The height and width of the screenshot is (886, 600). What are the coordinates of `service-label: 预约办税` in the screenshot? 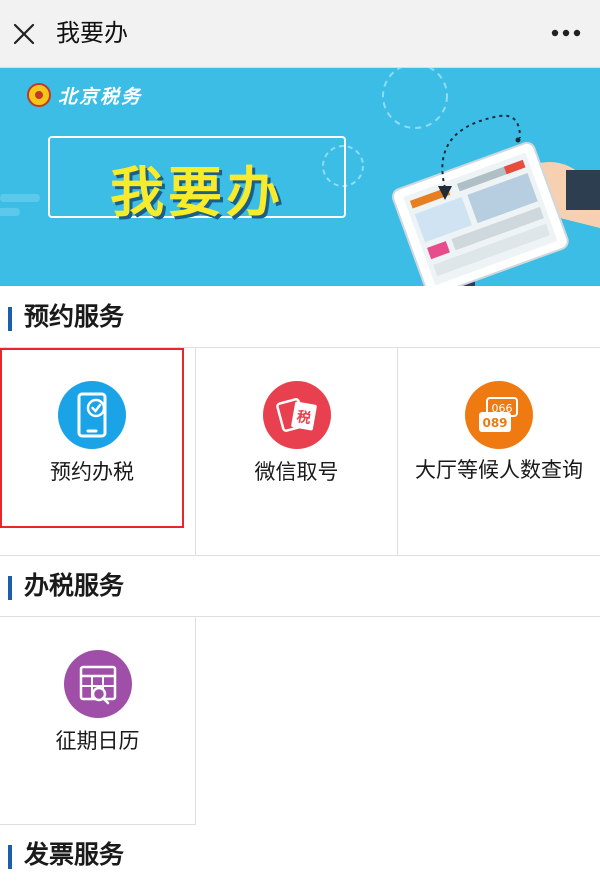 It's located at (92, 472).